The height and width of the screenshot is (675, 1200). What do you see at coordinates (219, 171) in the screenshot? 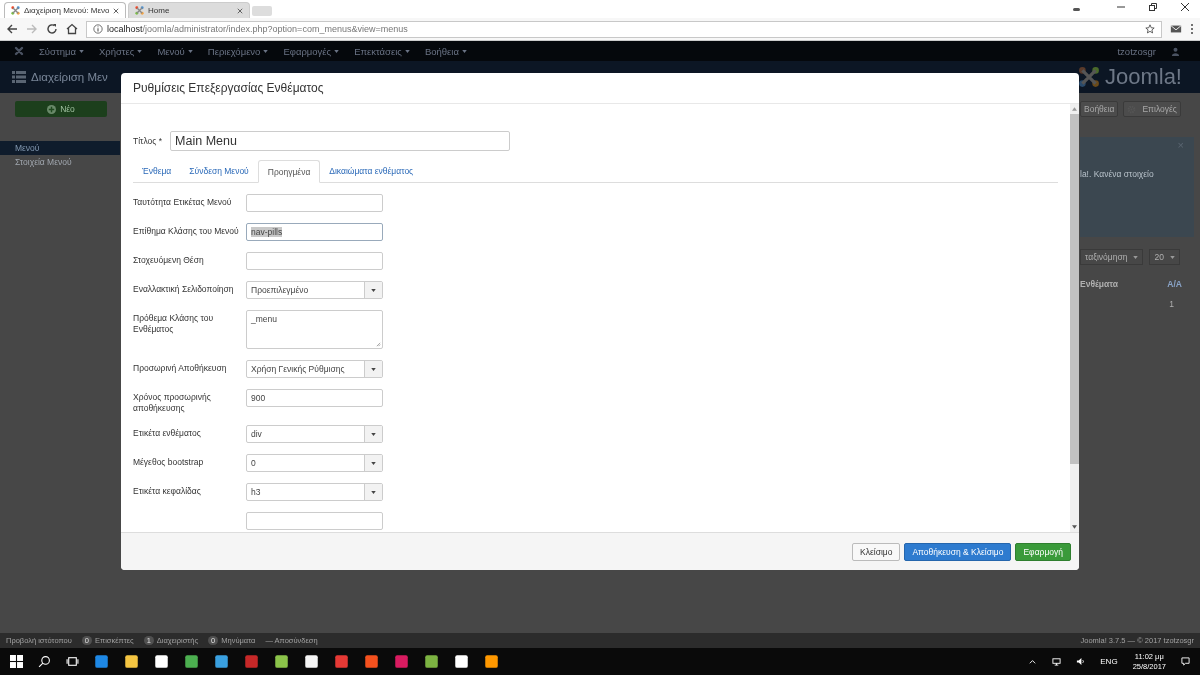
I see `tab: Σύνδεση Μενού` at bounding box center [219, 171].